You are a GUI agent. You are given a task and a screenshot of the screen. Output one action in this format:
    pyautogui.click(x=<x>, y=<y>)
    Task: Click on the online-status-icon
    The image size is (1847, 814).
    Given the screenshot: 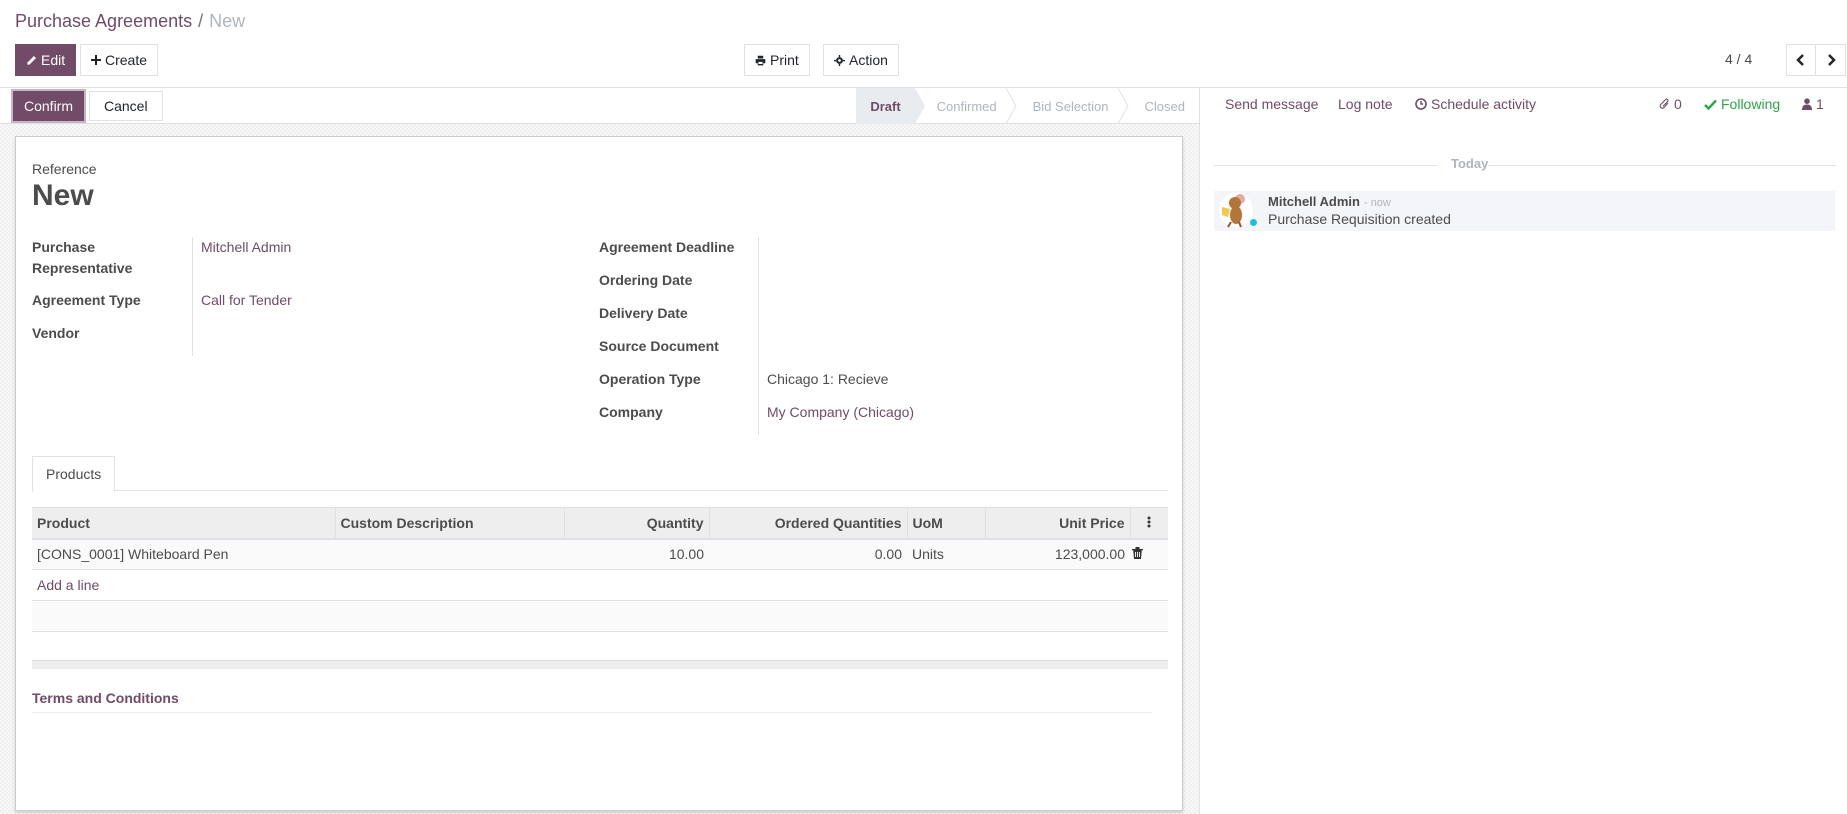 What is the action you would take?
    pyautogui.click(x=1253, y=222)
    